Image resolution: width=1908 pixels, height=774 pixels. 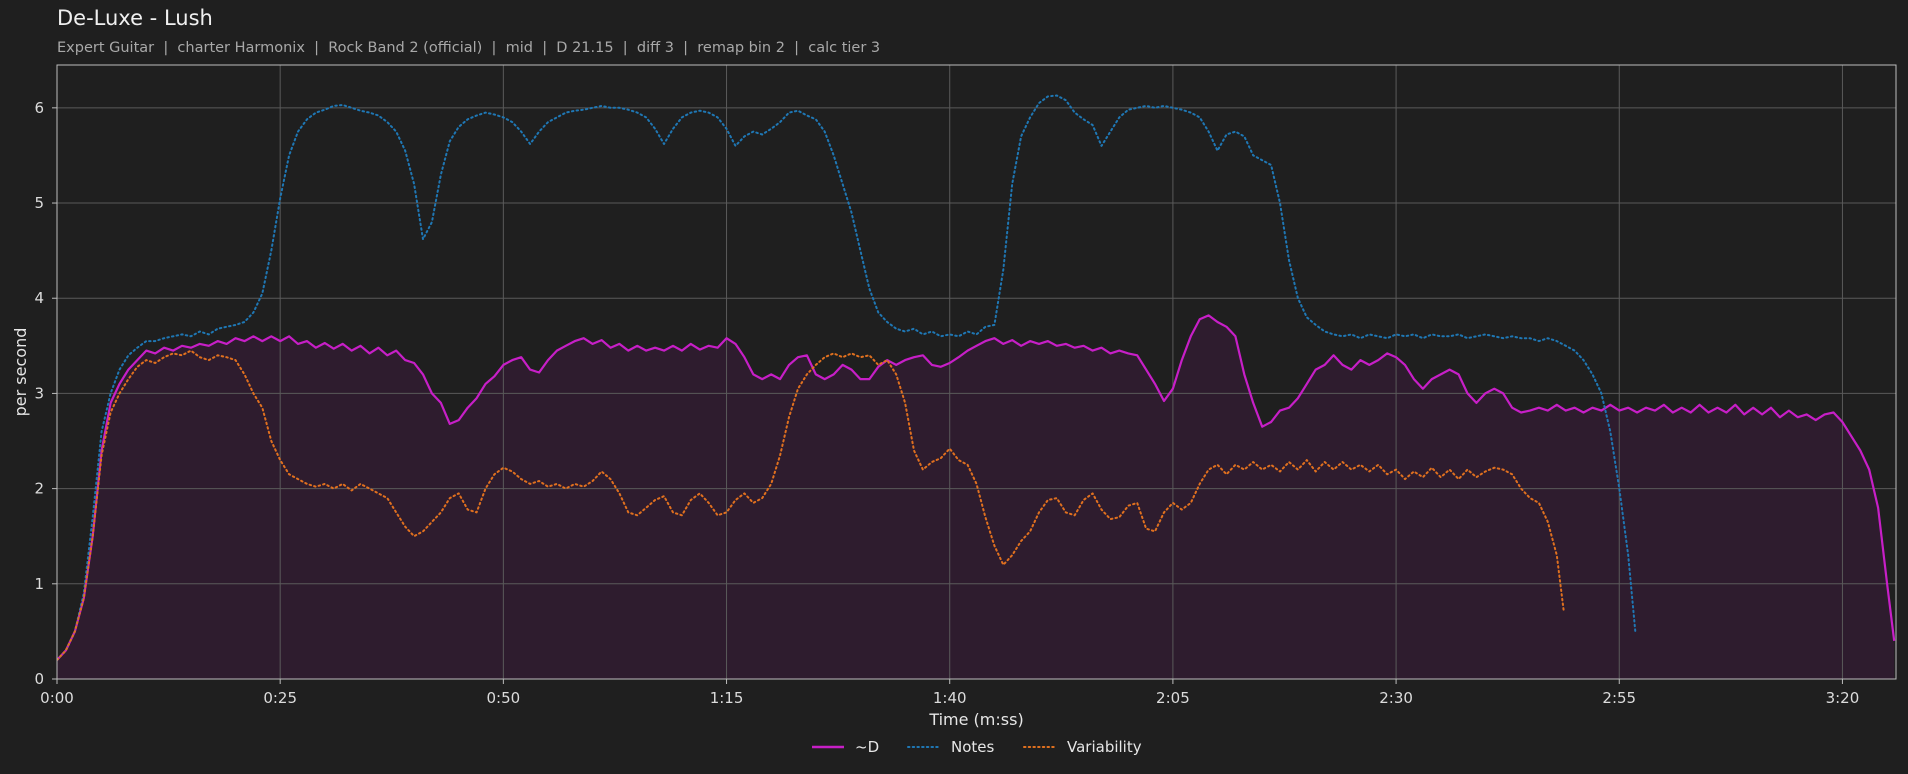 What do you see at coordinates (20, 372) in the screenshot?
I see `y-axis-label: per second` at bounding box center [20, 372].